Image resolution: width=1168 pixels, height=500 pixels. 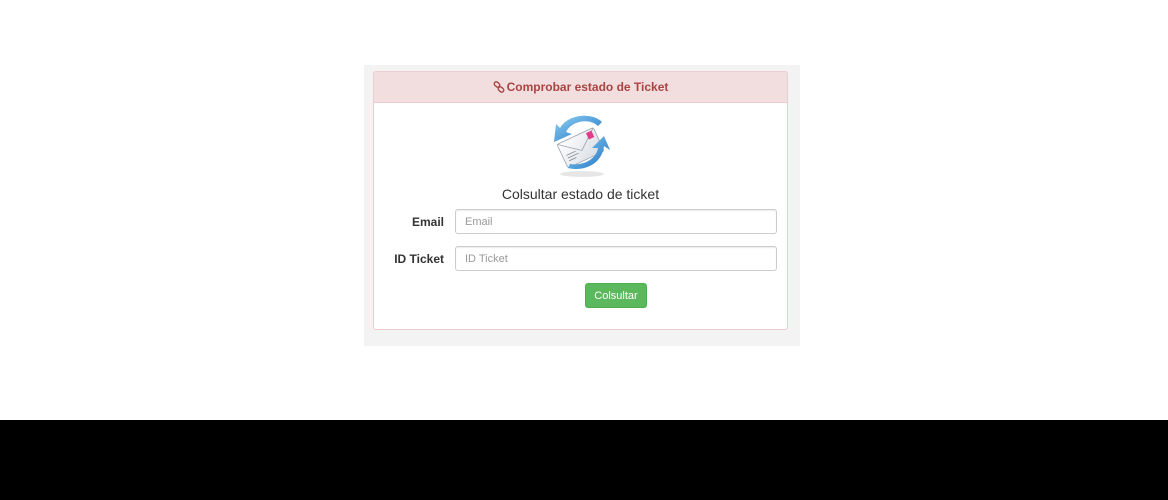 What do you see at coordinates (580, 194) in the screenshot?
I see `form-heading: Colsultar estado de ticket` at bounding box center [580, 194].